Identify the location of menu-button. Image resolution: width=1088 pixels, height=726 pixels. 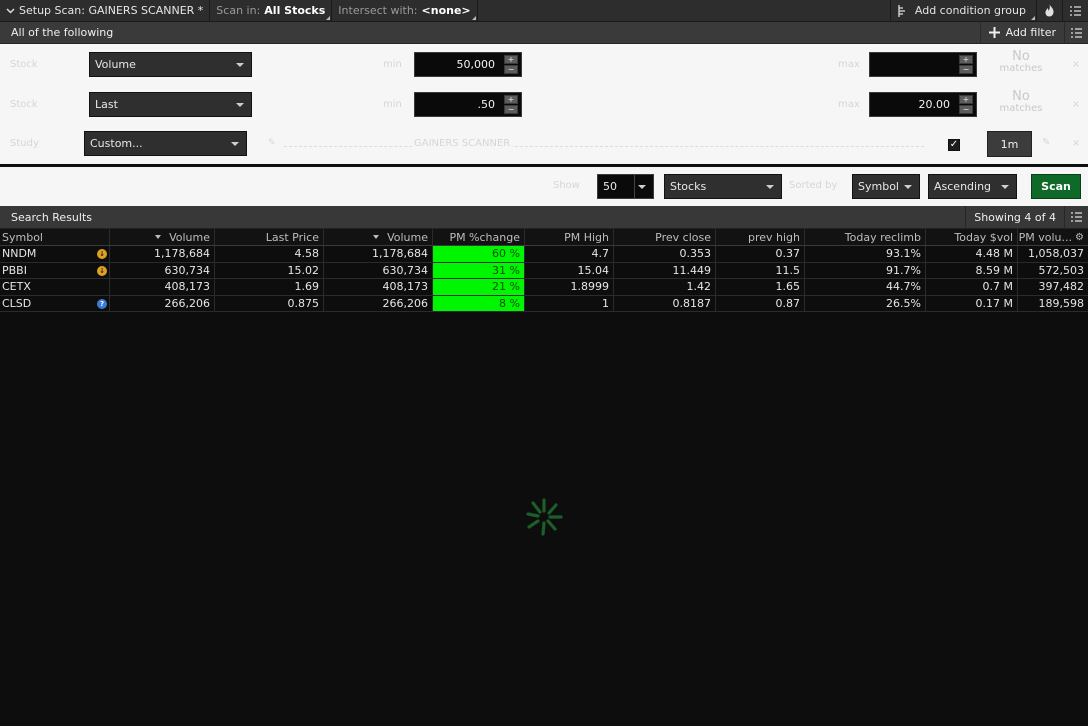
(1075, 11).